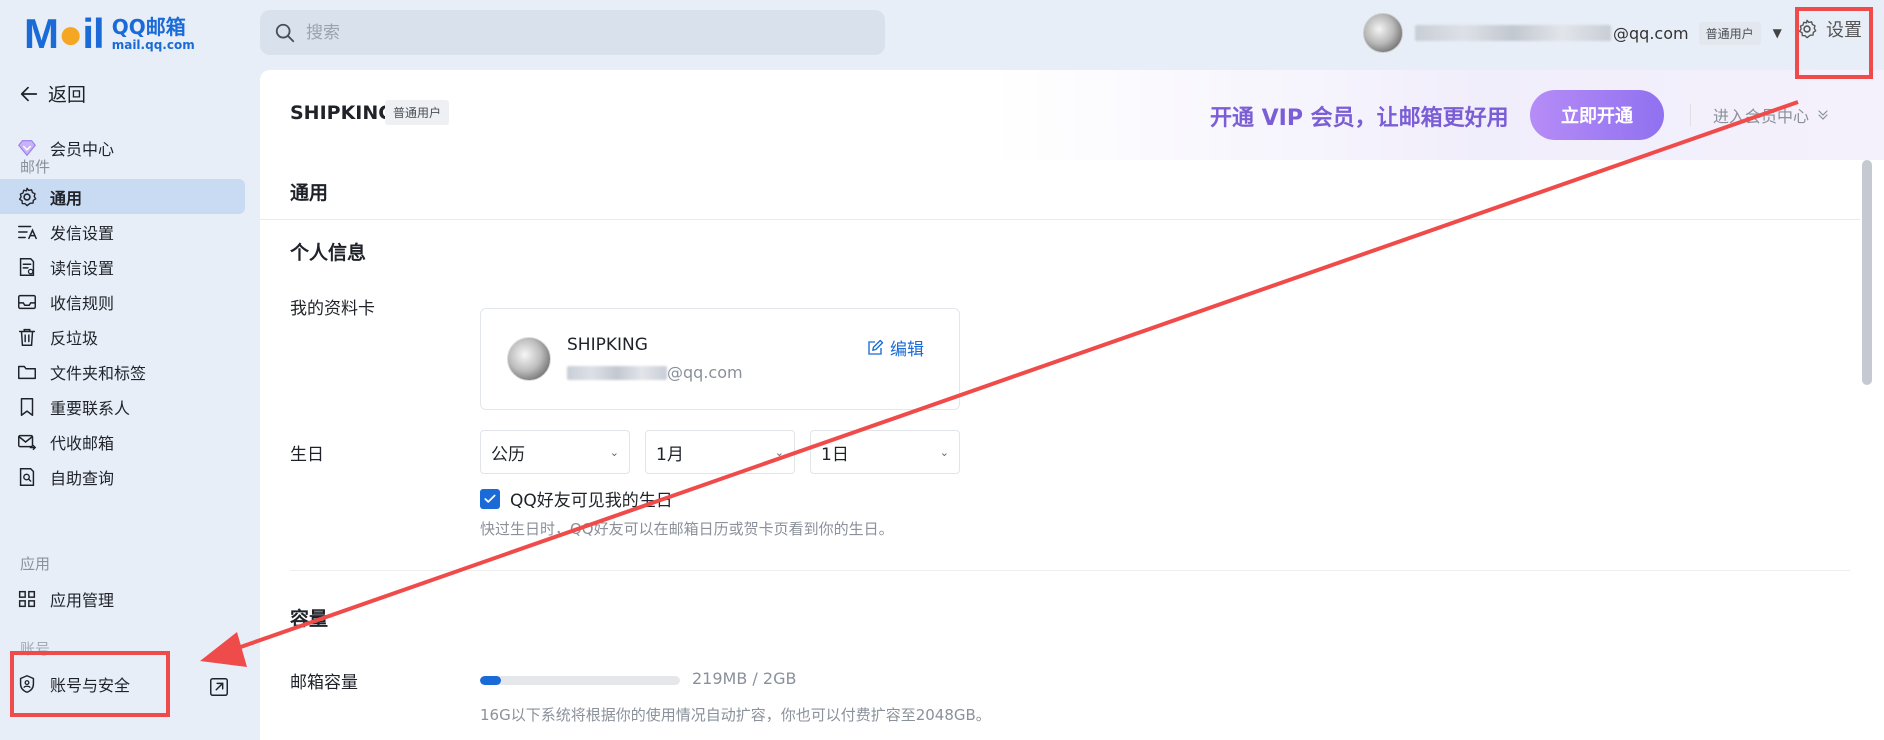  I want to click on user-menu: @qq.com 普通用户 ▼, so click(1572, 33).